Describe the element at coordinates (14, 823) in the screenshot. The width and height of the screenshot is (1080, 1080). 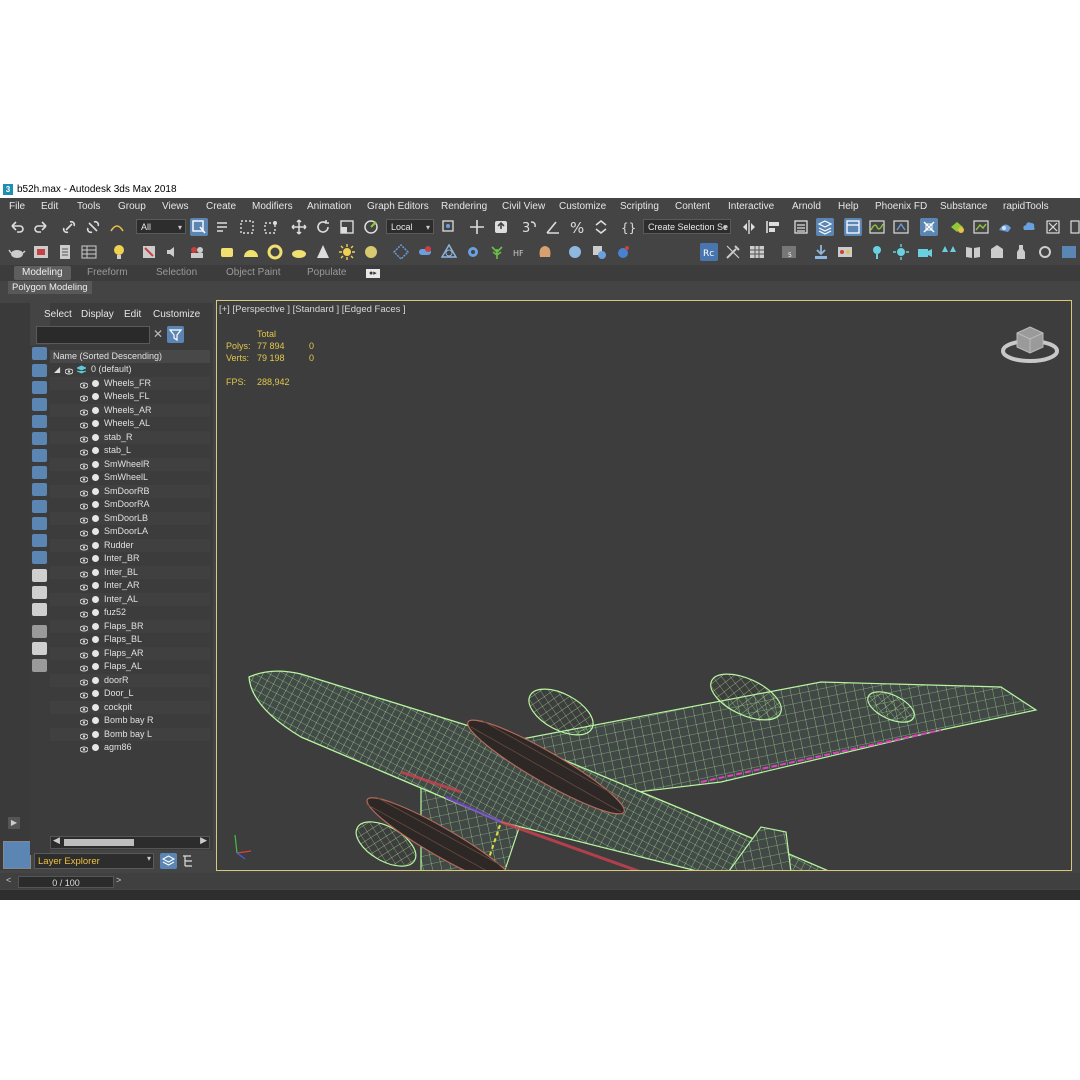
I see `expand-arrow-icon: ▶` at that location.